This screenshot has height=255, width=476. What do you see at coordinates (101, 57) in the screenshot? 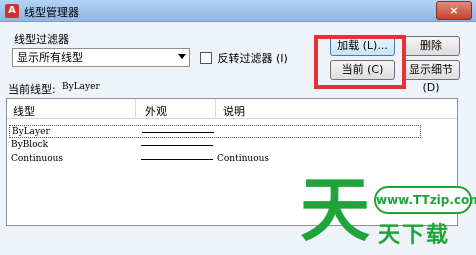
I see `linetype-filter-select: 显示所有线型` at bounding box center [101, 57].